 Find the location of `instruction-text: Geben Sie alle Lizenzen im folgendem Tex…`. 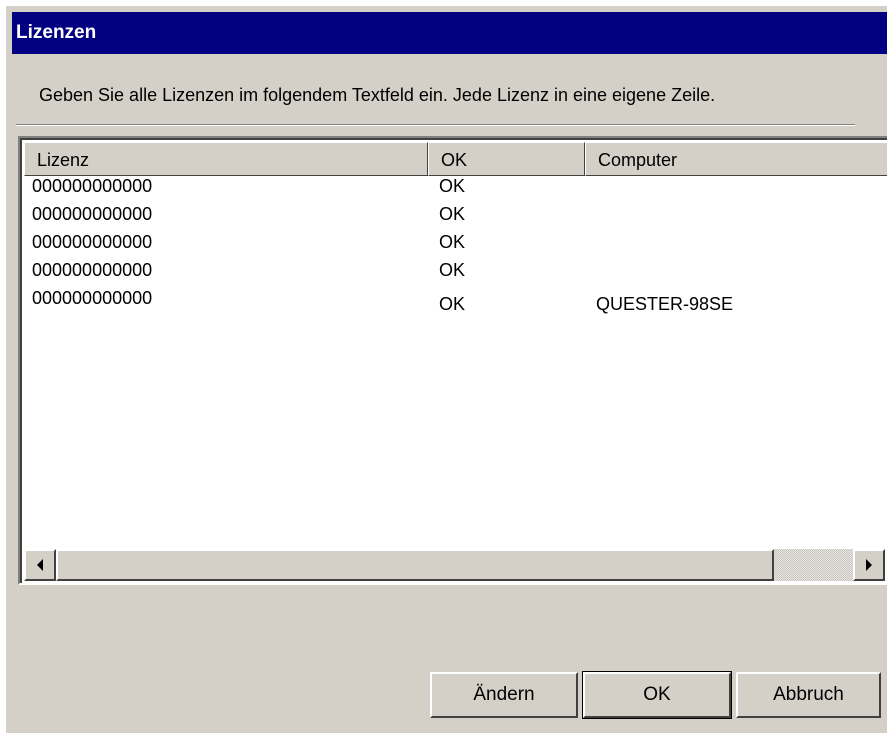

instruction-text: Geben Sie alle Lizenzen im folgendem Tex… is located at coordinates (377, 95).